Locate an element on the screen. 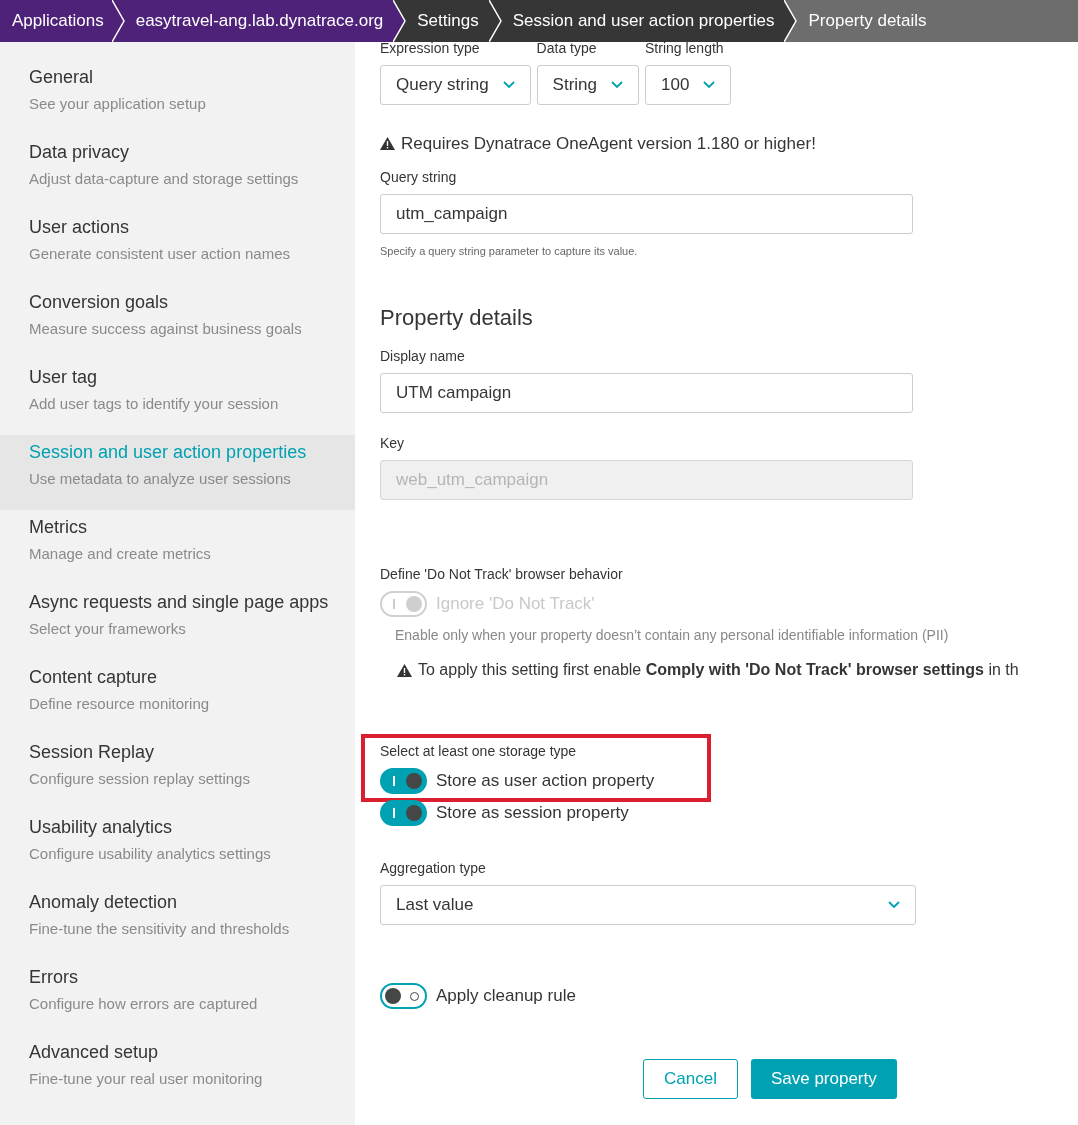 The image size is (1078, 1125). sidebar-item: Usability analytics Configure usability analytics settings is located at coordinates (177, 847).